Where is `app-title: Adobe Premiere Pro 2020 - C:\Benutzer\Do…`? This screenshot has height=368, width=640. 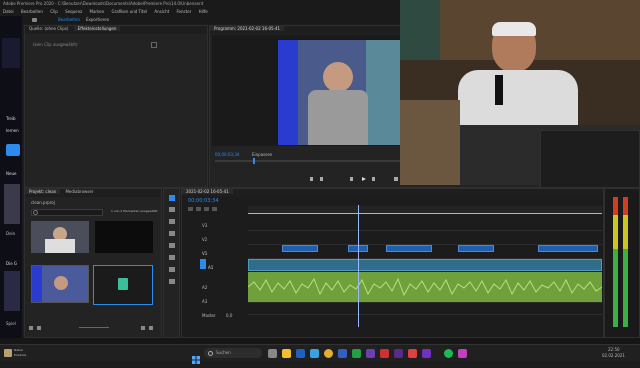 app-title: Adobe Premiere Pro 2020 - C:\Benutzer\Do… is located at coordinates (103, 3).